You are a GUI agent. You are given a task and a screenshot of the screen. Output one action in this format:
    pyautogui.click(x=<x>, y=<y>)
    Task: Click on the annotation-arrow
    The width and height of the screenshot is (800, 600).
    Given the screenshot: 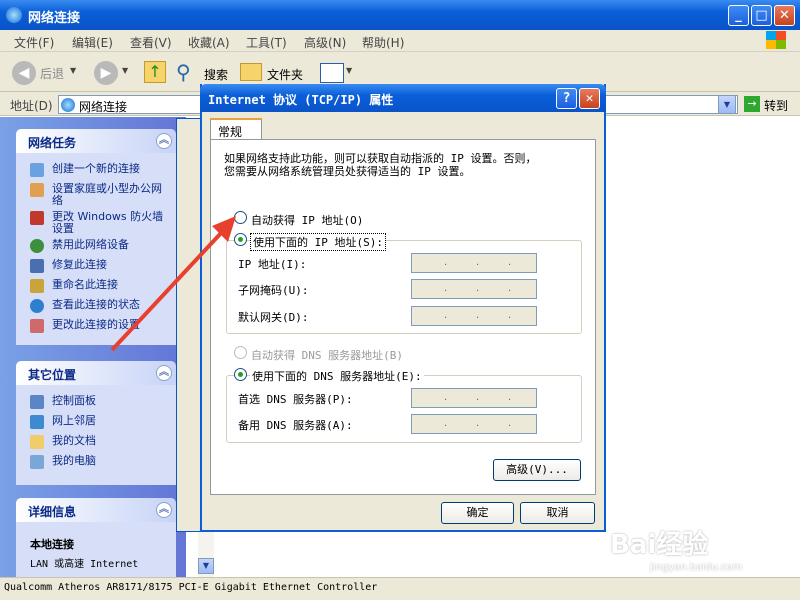 What is the action you would take?
    pyautogui.click(x=173, y=284)
    